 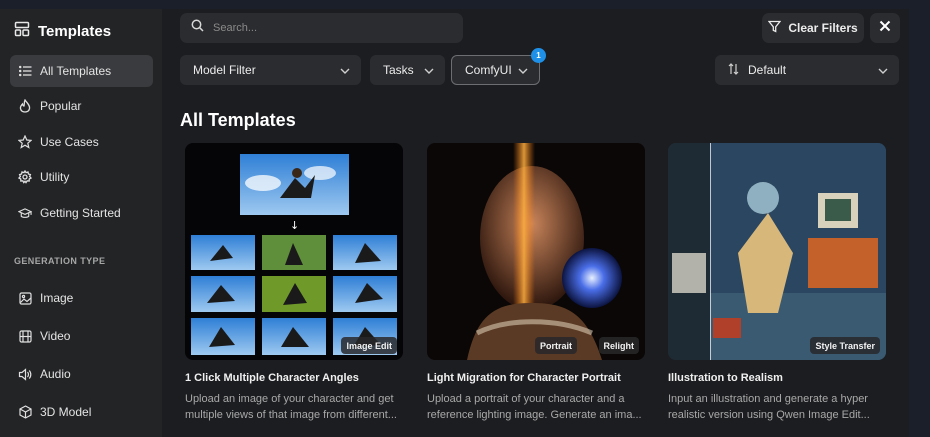 What do you see at coordinates (767, 70) in the screenshot?
I see `sort-label: Default` at bounding box center [767, 70].